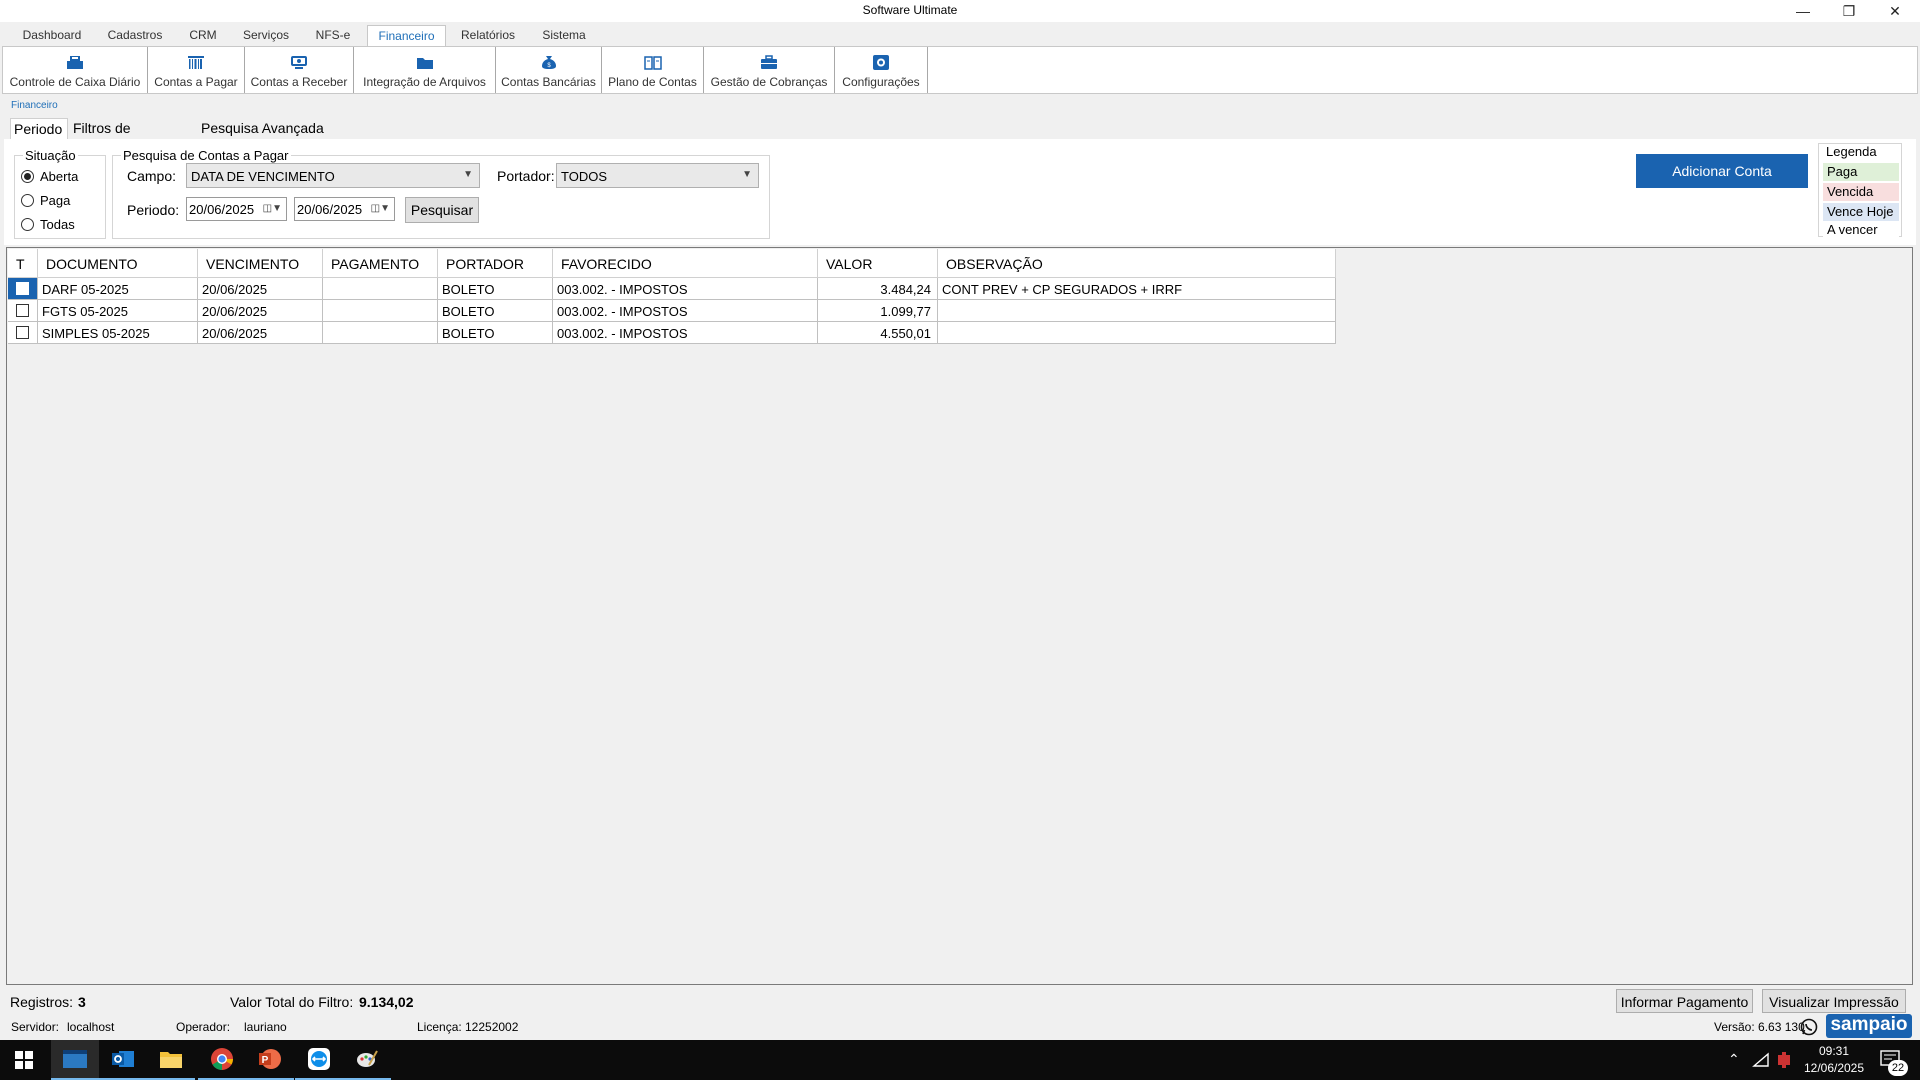 This screenshot has width=1920, height=1080. I want to click on ribbon-contas-receber: Contas a Receber, so click(299, 70).